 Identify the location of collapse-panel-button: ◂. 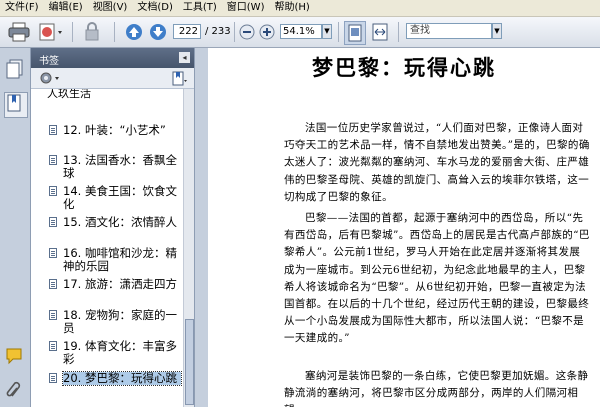
(184, 57).